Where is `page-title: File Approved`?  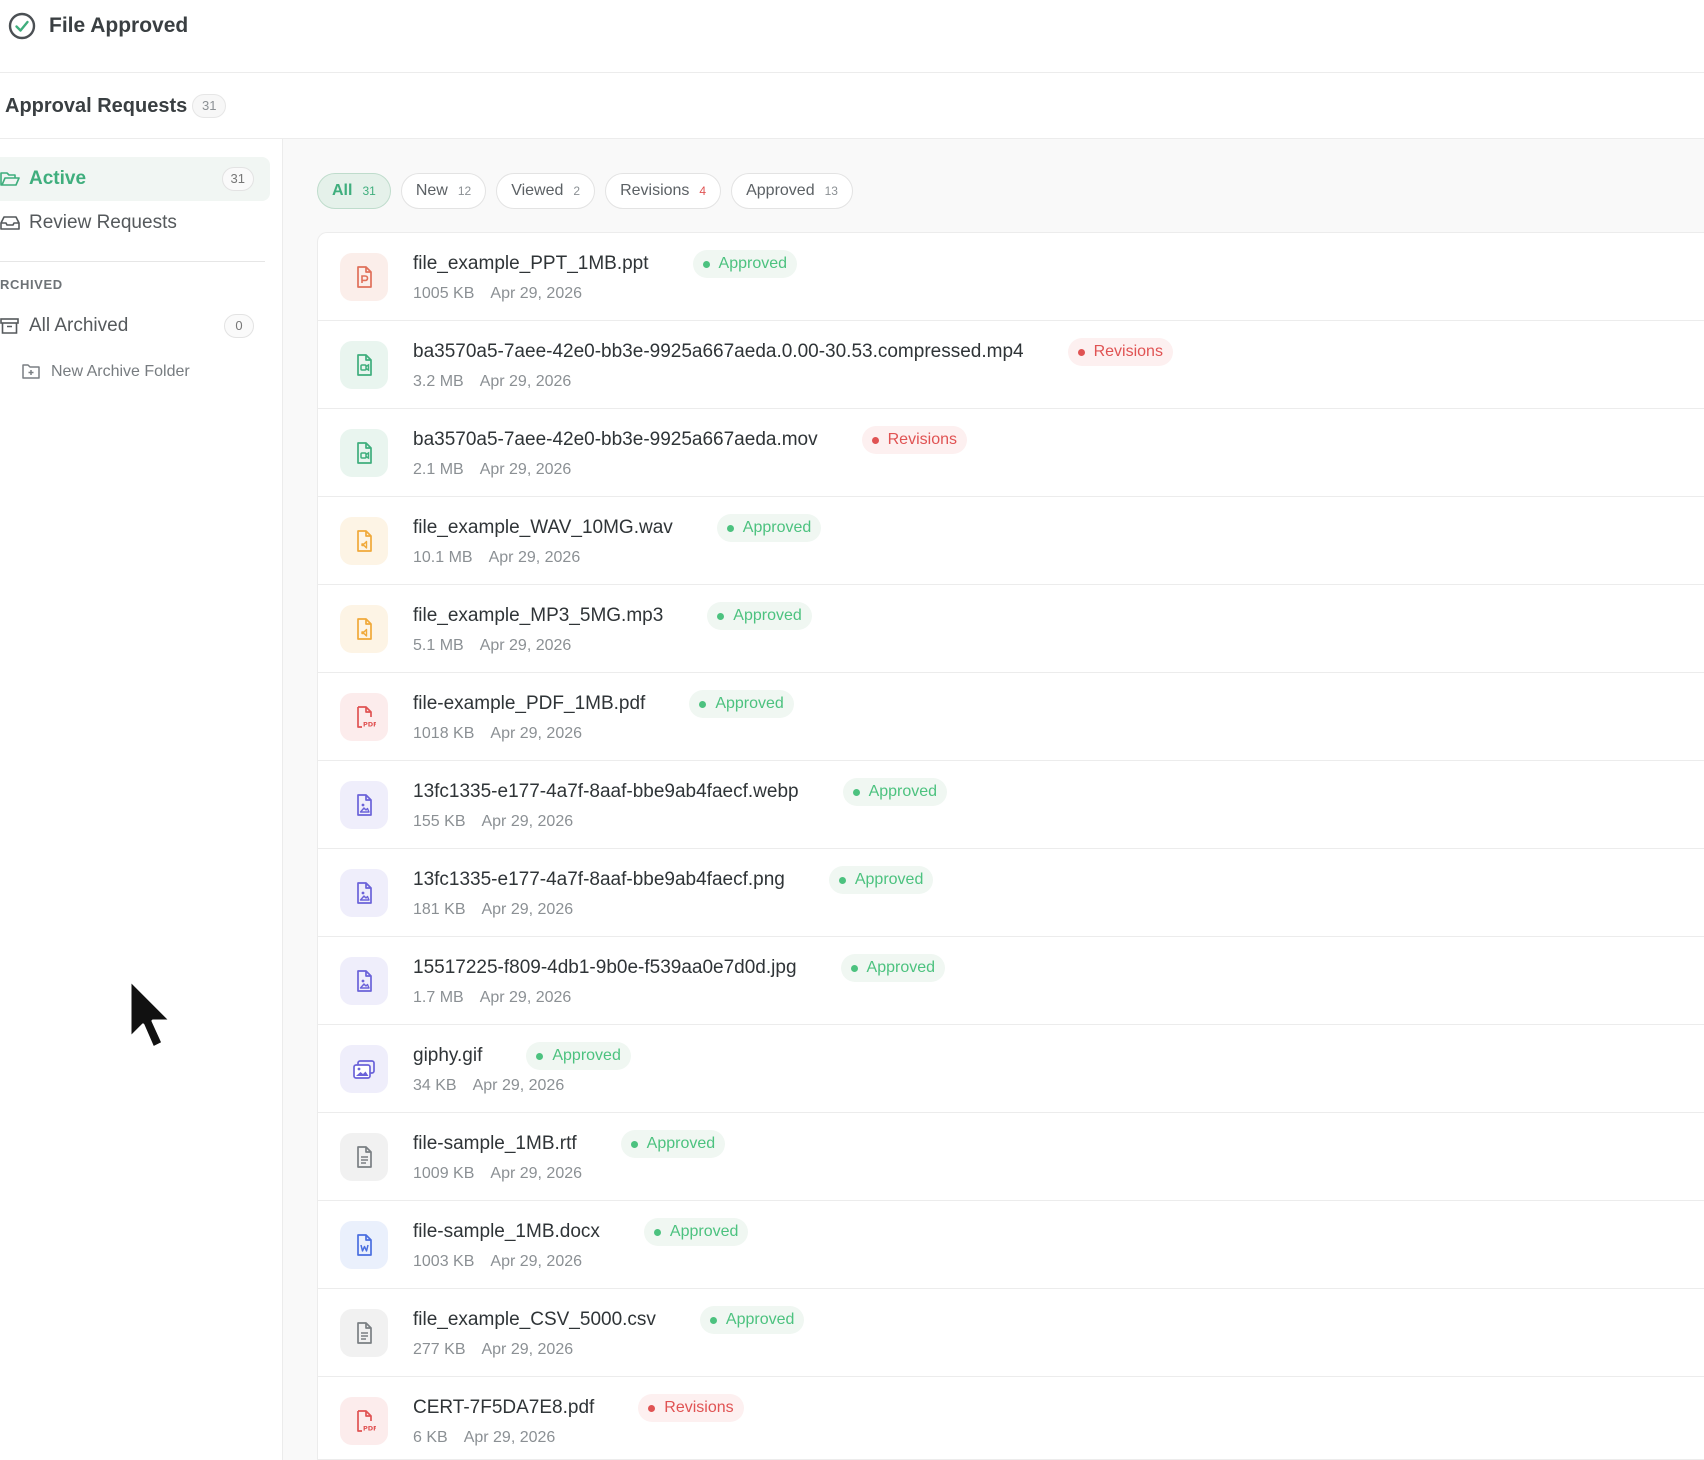 page-title: File Approved is located at coordinates (119, 25).